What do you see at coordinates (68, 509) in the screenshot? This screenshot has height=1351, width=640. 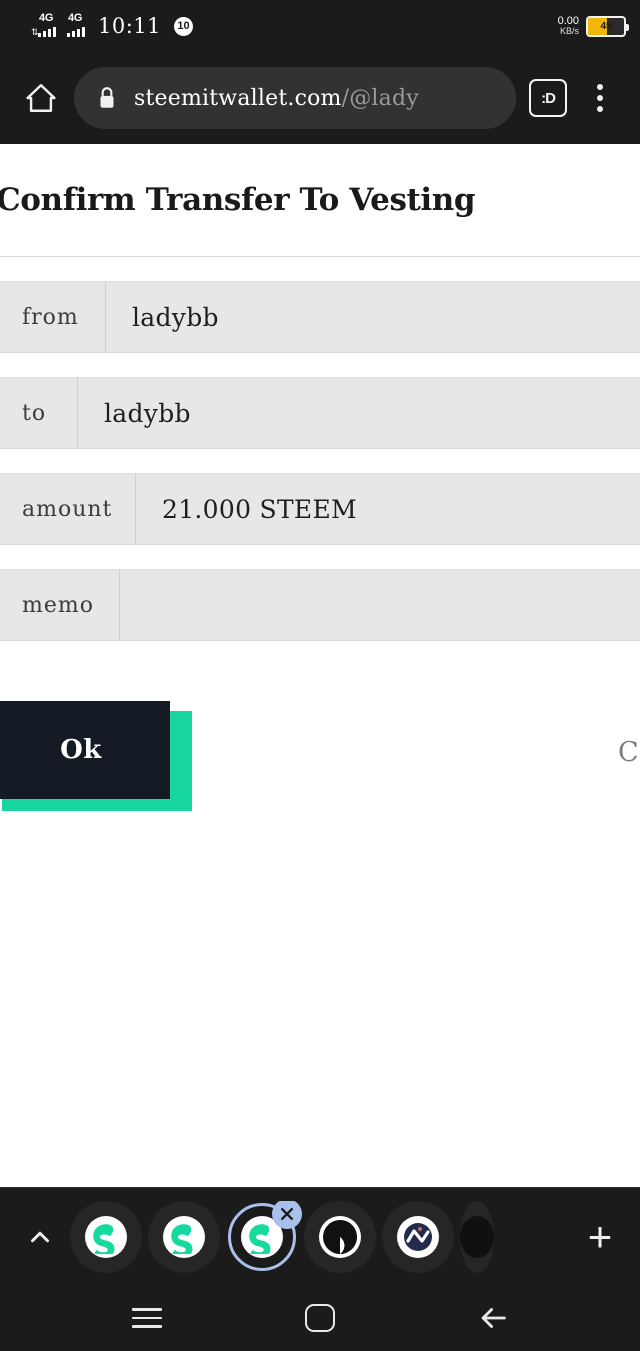 I see `row-label-amount: amount` at bounding box center [68, 509].